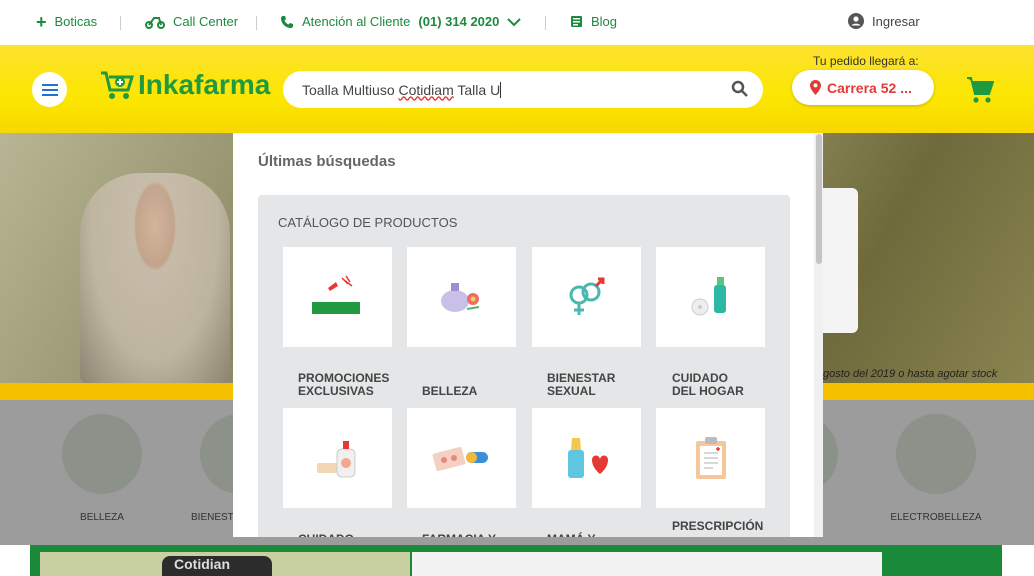  What do you see at coordinates (501, 89) in the screenshot?
I see `text-cursor` at bounding box center [501, 89].